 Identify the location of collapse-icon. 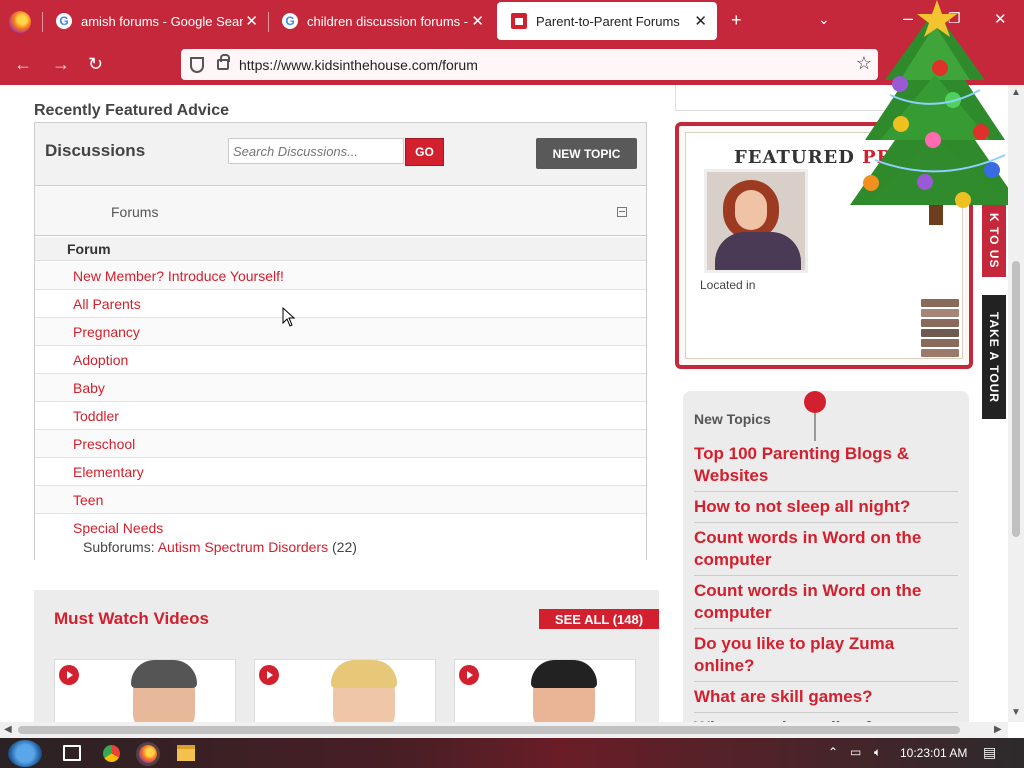
(622, 212).